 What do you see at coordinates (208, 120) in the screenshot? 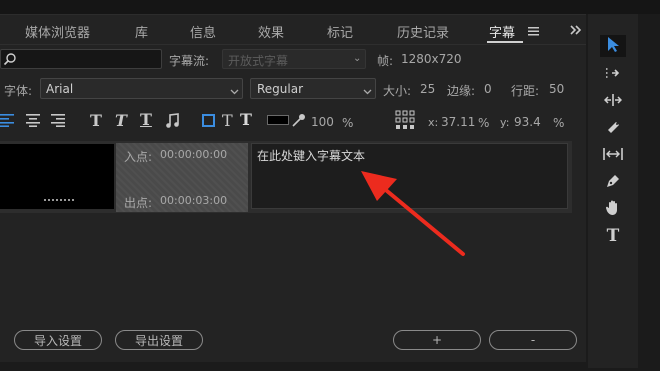
I see `background-box-icon` at bounding box center [208, 120].